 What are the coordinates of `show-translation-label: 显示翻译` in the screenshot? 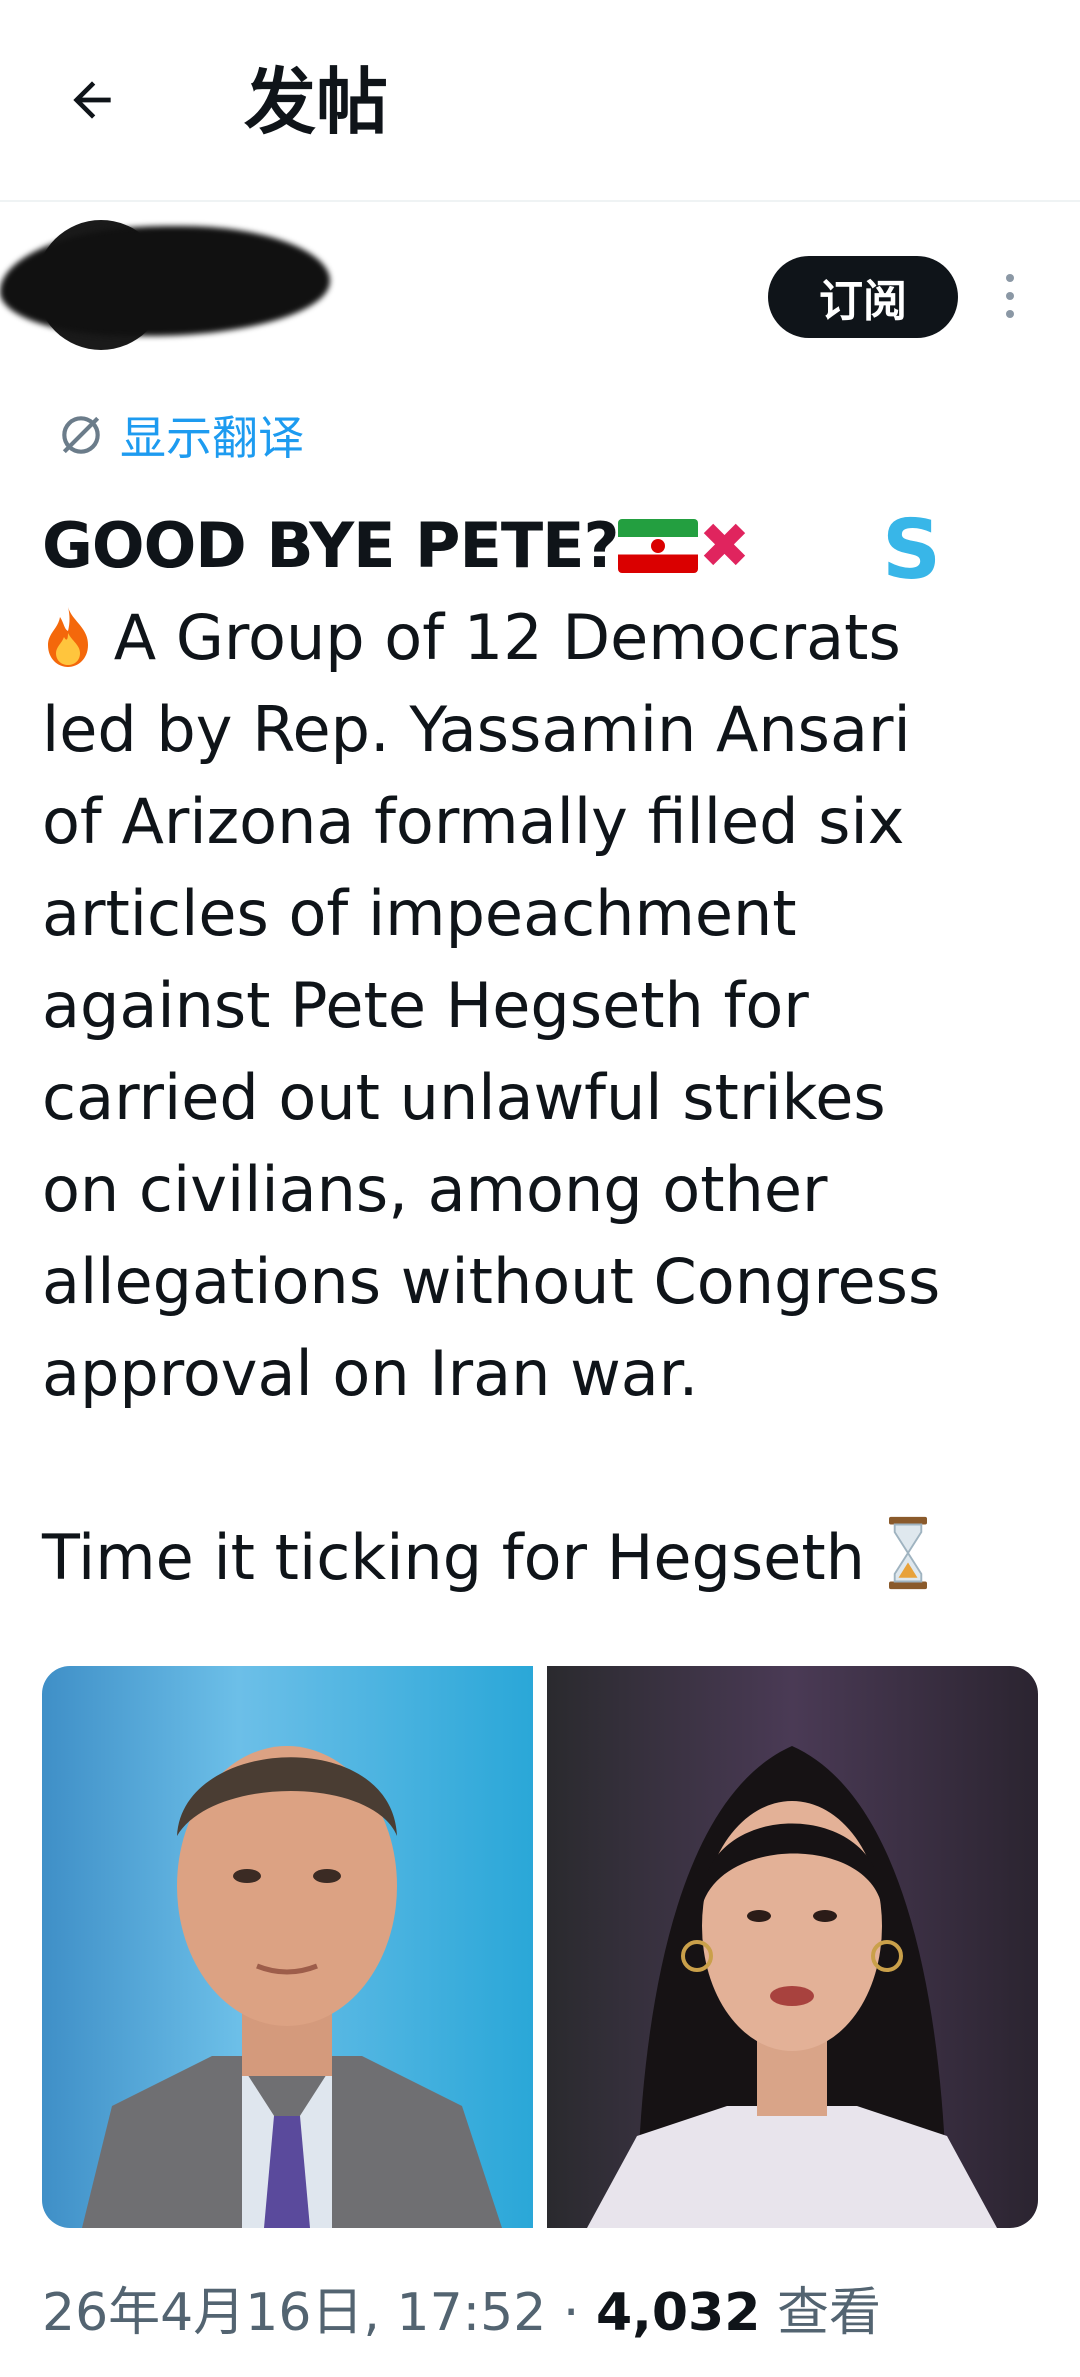 It's located at (212, 438).